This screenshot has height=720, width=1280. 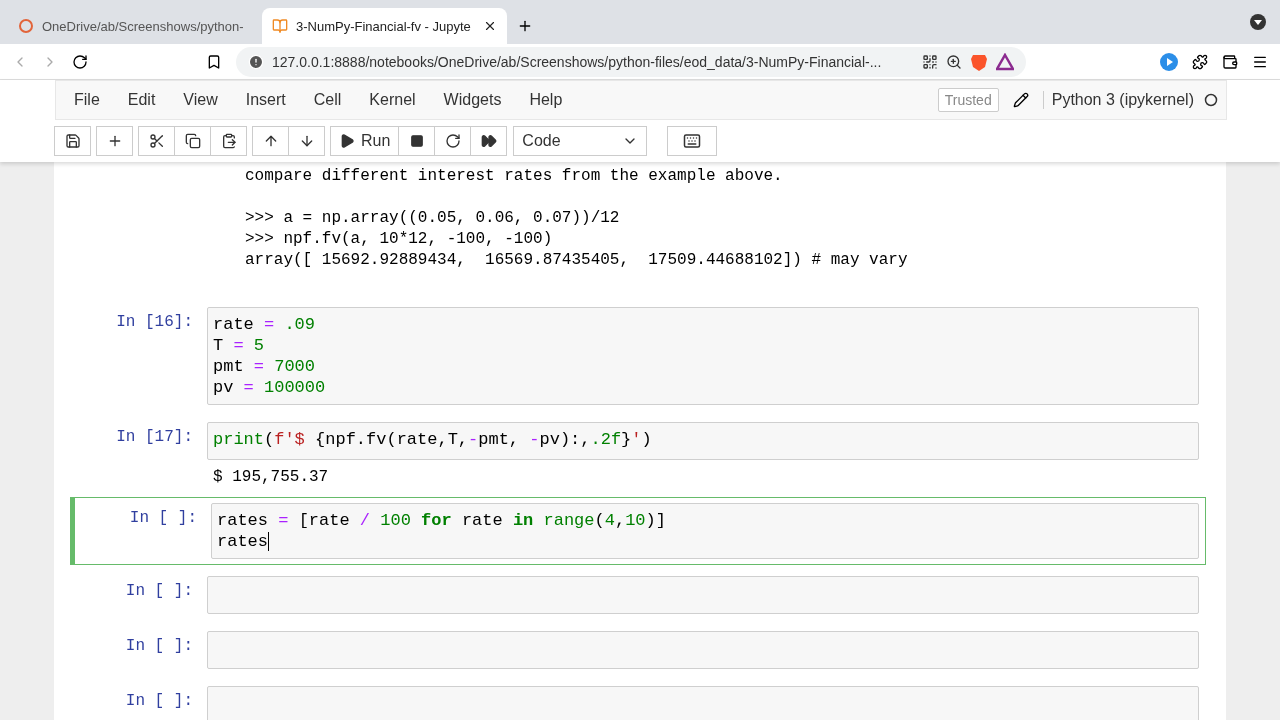 I want to click on code-input: rates = [rate / 100 for rate in range(4,10)] rates, so click(x=705, y=531).